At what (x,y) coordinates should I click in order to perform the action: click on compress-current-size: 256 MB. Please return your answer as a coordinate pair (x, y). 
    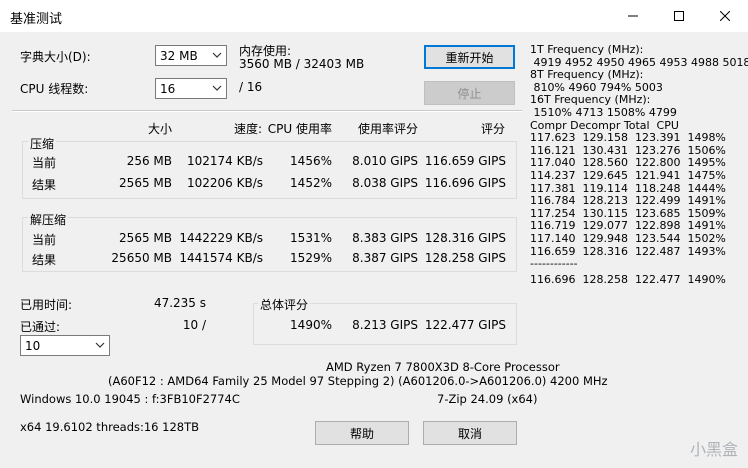
    Looking at the image, I should click on (149, 161).